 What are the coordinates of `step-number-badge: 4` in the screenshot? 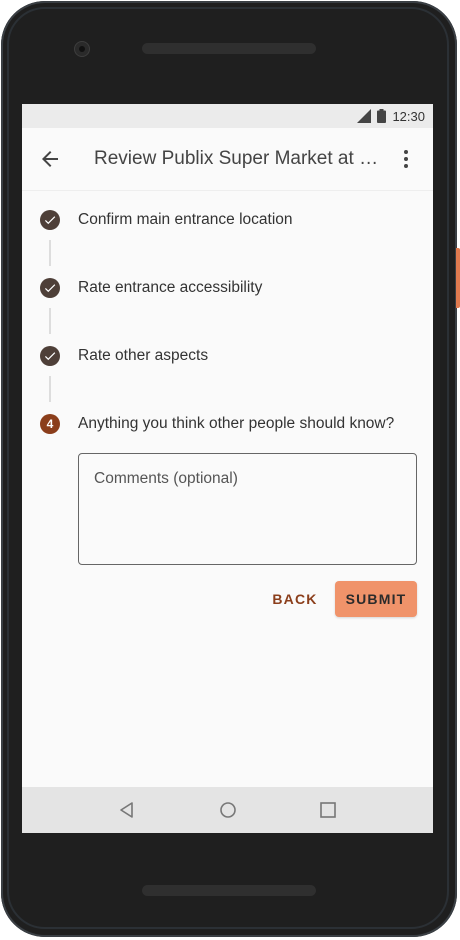 It's located at (50, 424).